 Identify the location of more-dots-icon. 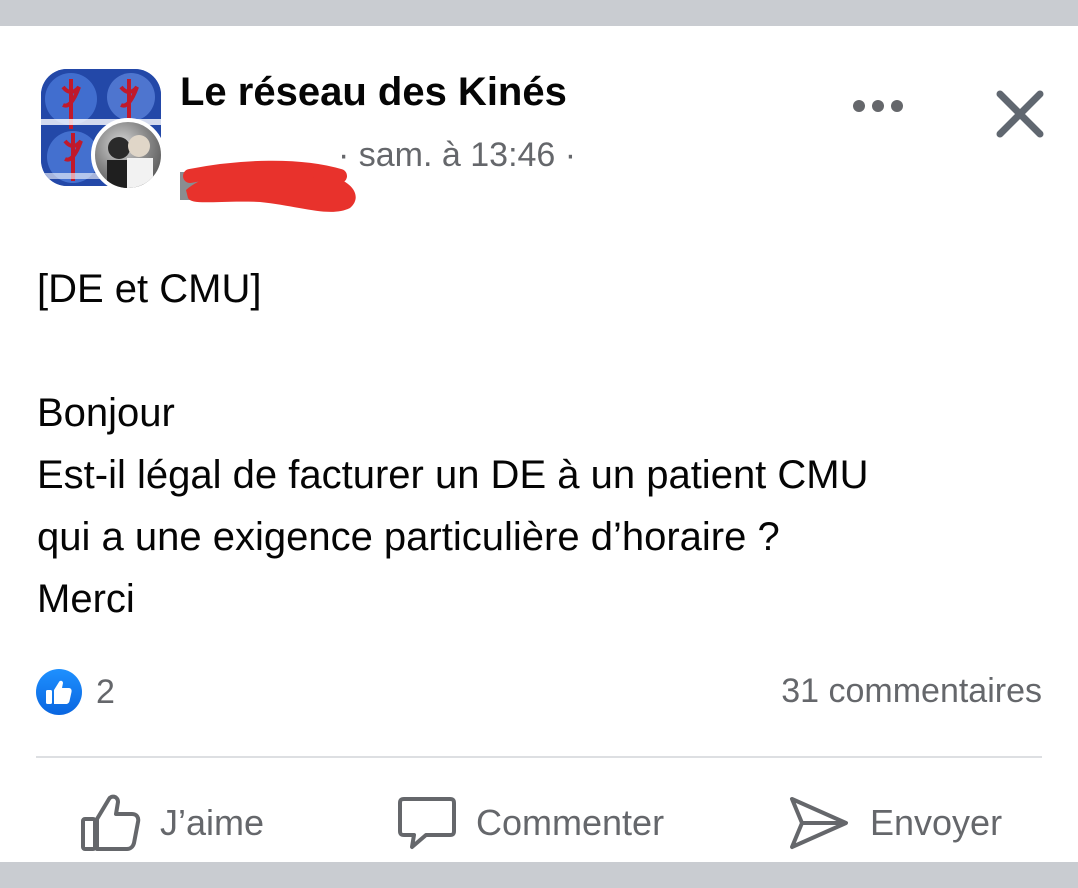
(878, 106).